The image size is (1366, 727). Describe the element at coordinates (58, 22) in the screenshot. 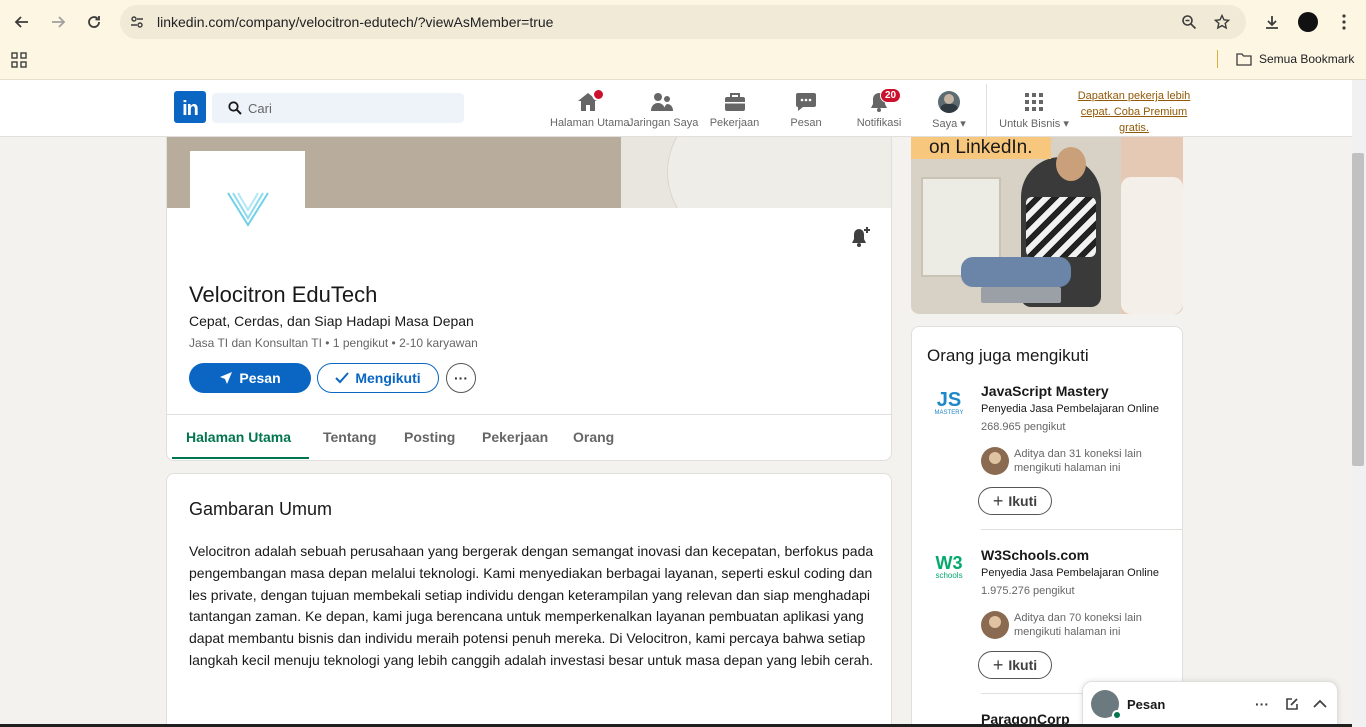

I see `forward-icon` at that location.